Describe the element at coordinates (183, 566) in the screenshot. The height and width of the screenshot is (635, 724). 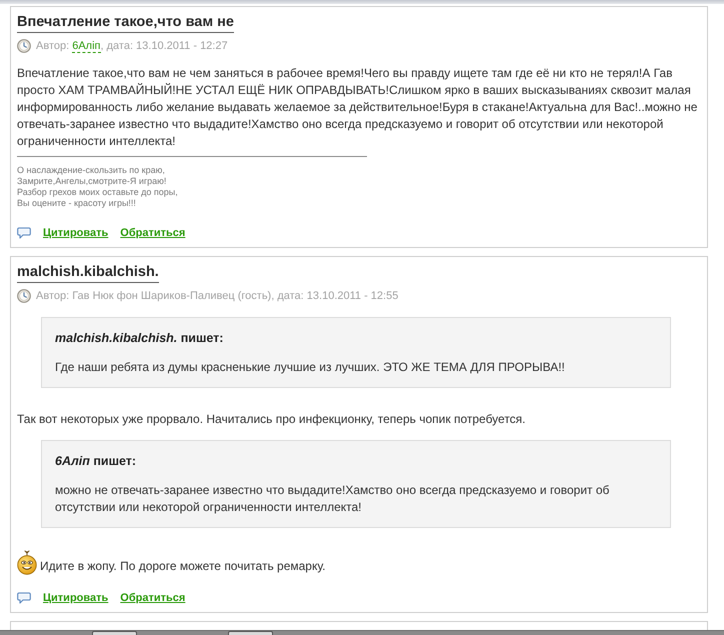
I see `post-text: Идите в жопу. По дороге можете почитать ремарку.` at that location.